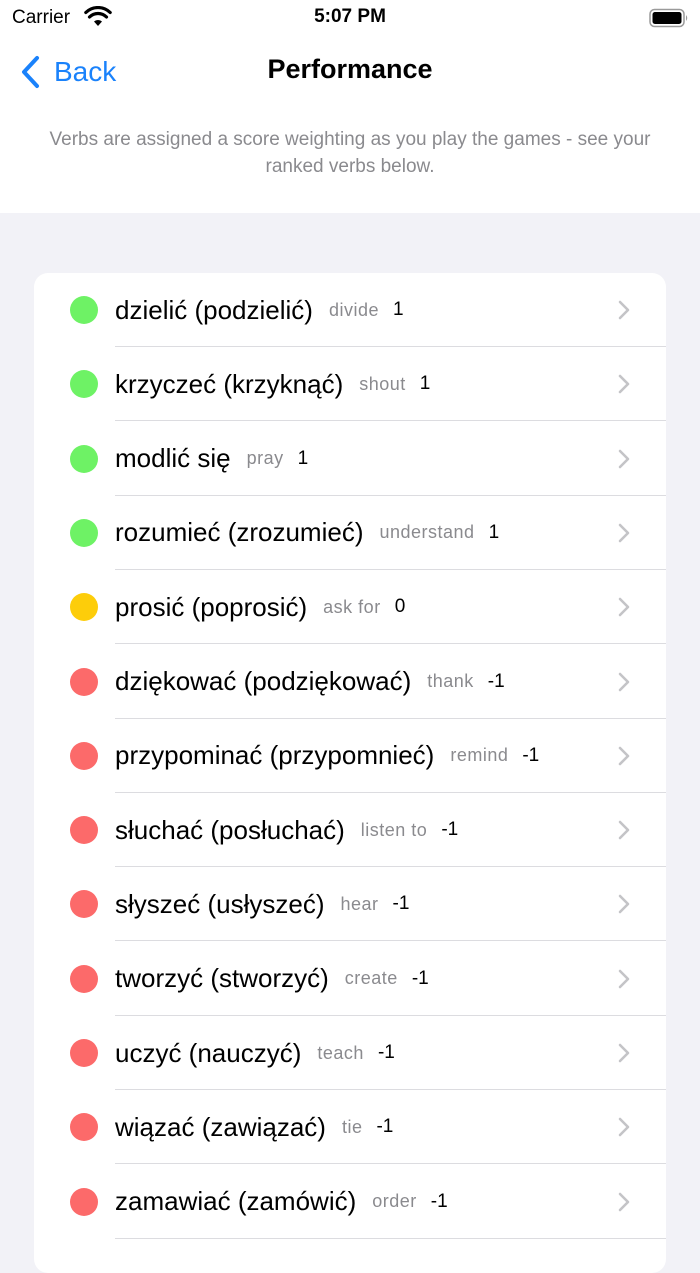  I want to click on verb-row: krzyczeć (krzyknąć) shout 1, so click(350, 384).